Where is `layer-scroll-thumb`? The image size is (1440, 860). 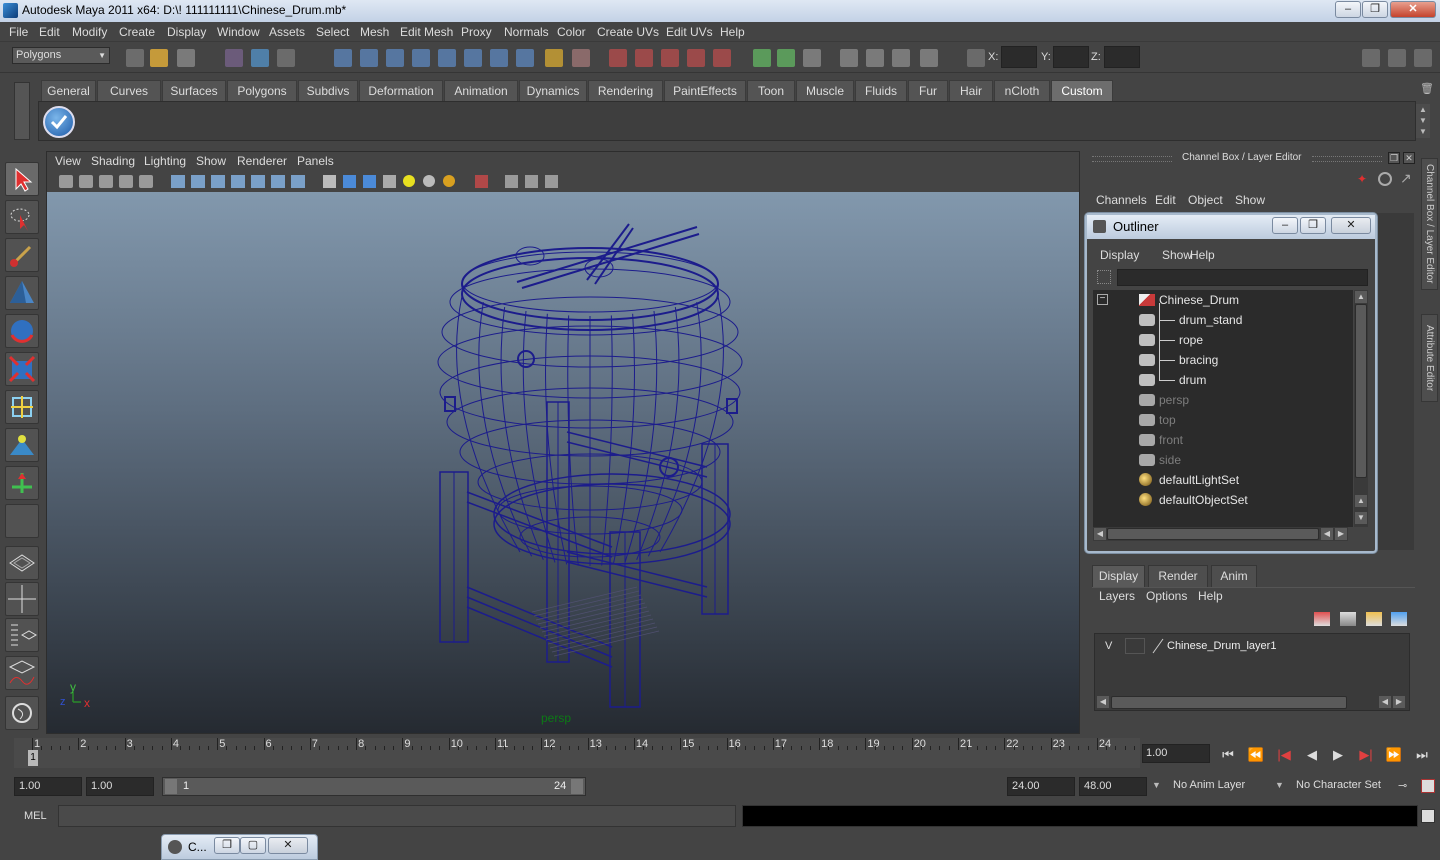
layer-scroll-thumb is located at coordinates (1229, 702).